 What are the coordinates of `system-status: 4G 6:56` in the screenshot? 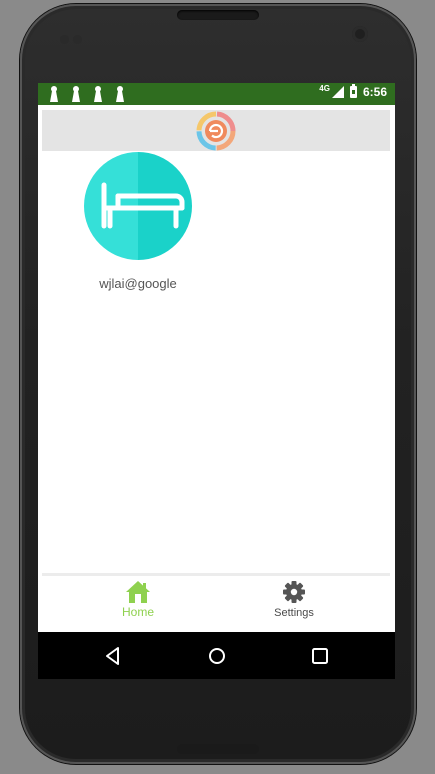 It's located at (353, 91).